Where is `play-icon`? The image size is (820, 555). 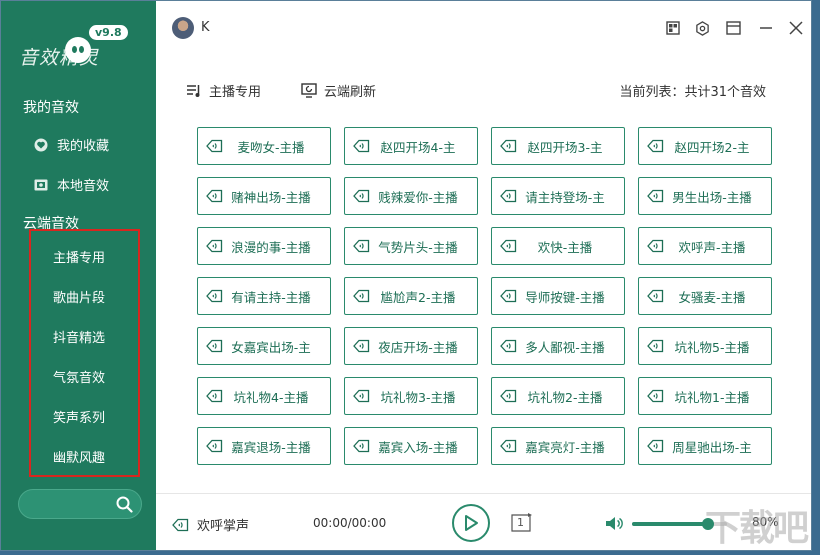 play-icon is located at coordinates (471, 523).